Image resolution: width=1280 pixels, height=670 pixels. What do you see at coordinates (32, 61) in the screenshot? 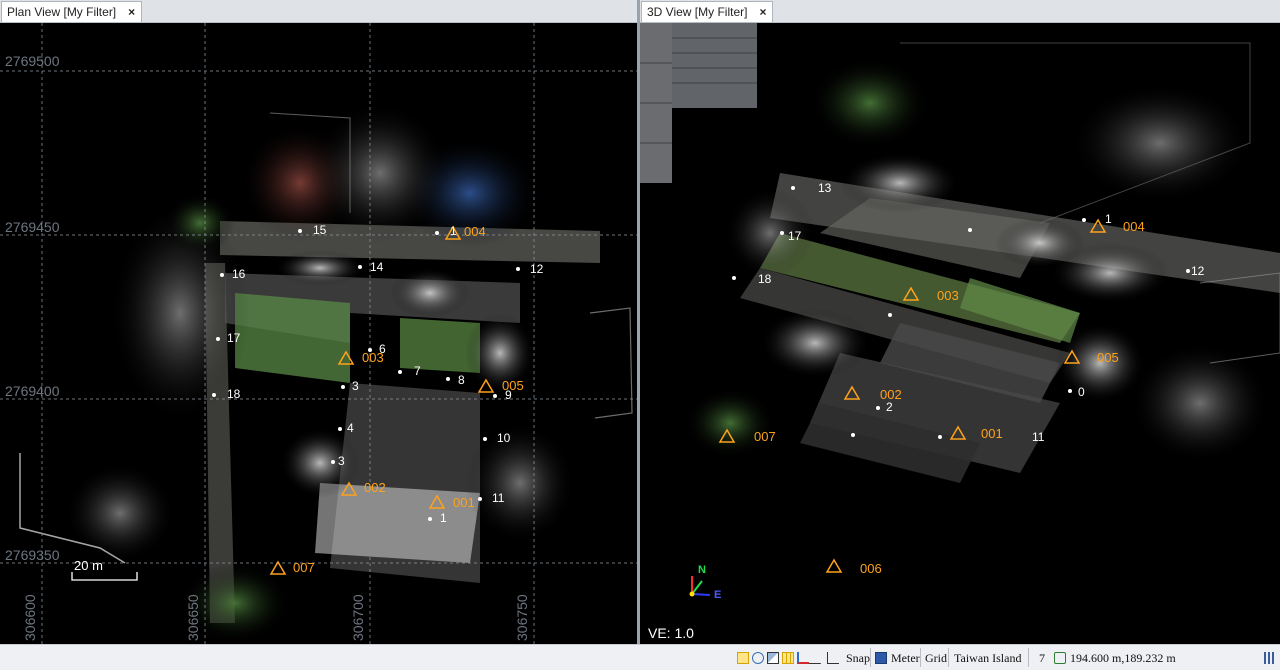
I see `northing-label: 2769500` at bounding box center [32, 61].